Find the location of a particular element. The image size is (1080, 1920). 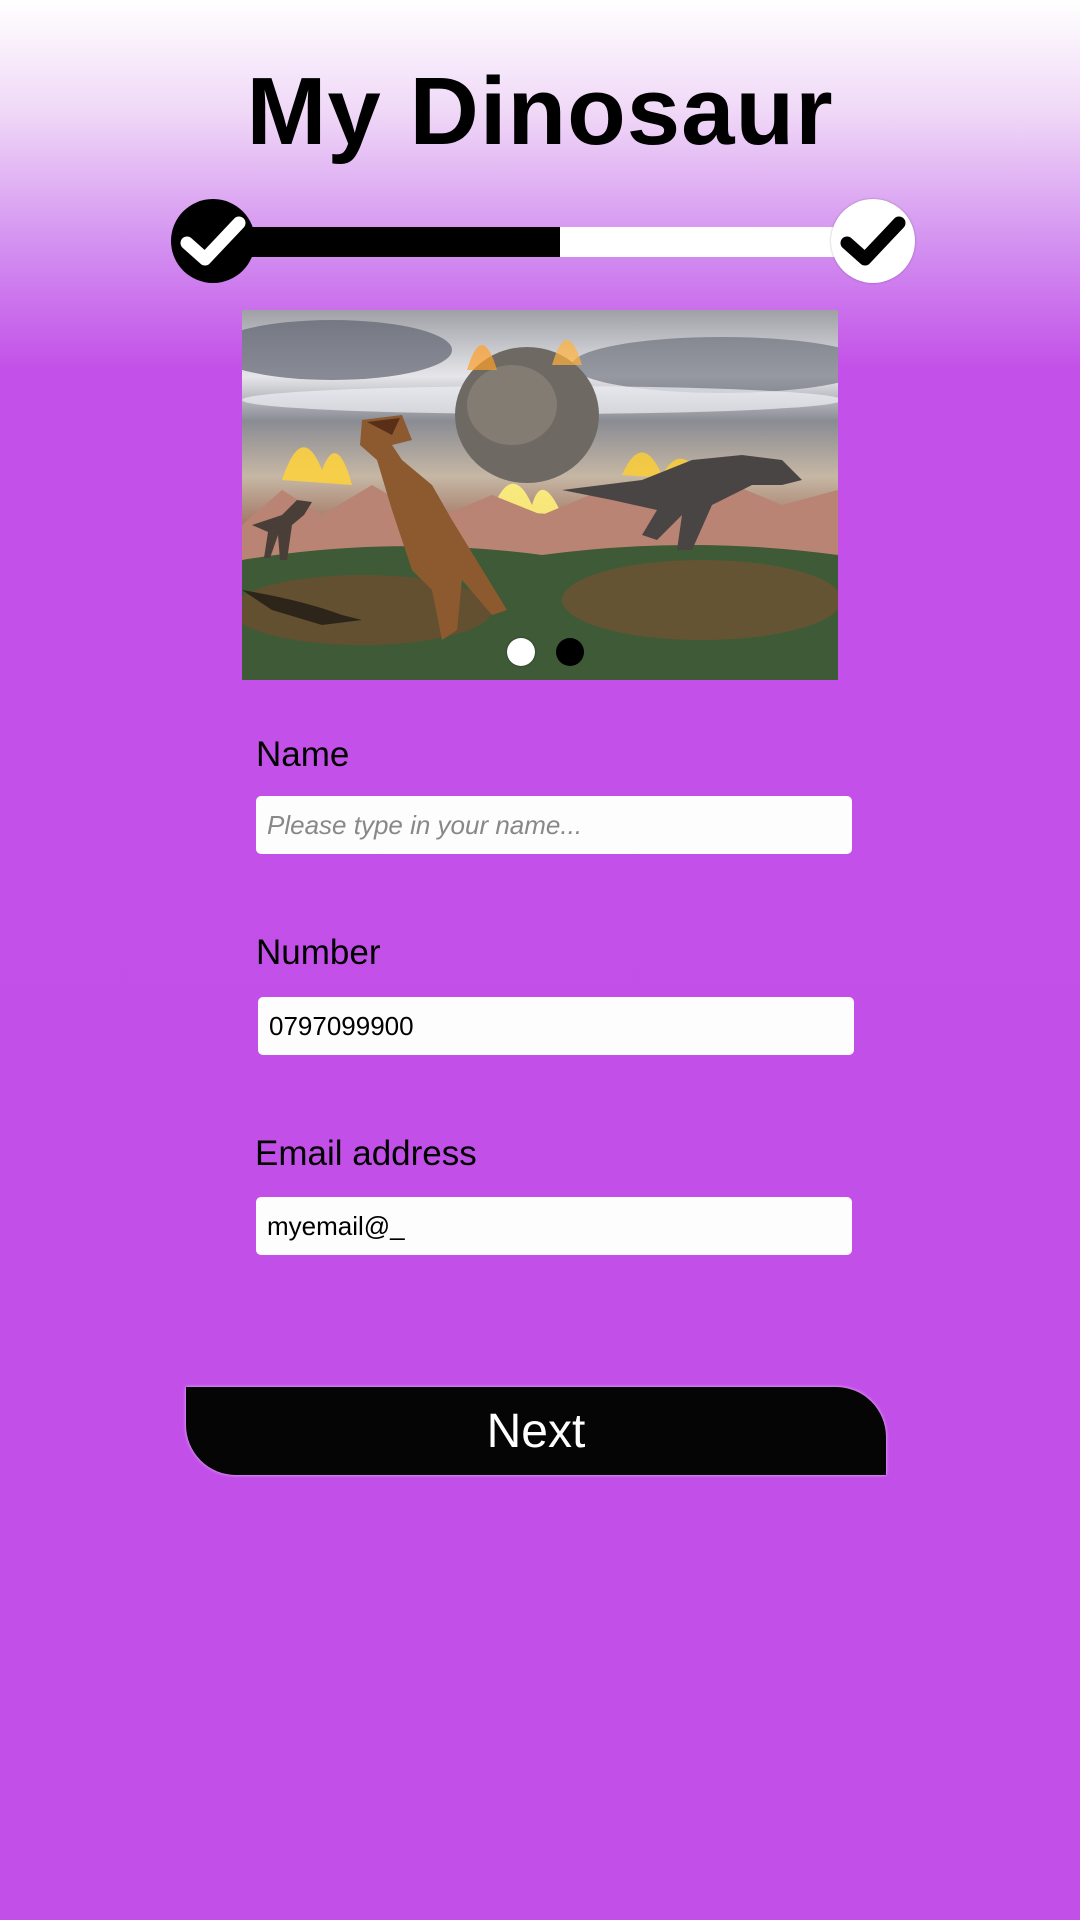

step-1-complete is located at coordinates (213, 241).